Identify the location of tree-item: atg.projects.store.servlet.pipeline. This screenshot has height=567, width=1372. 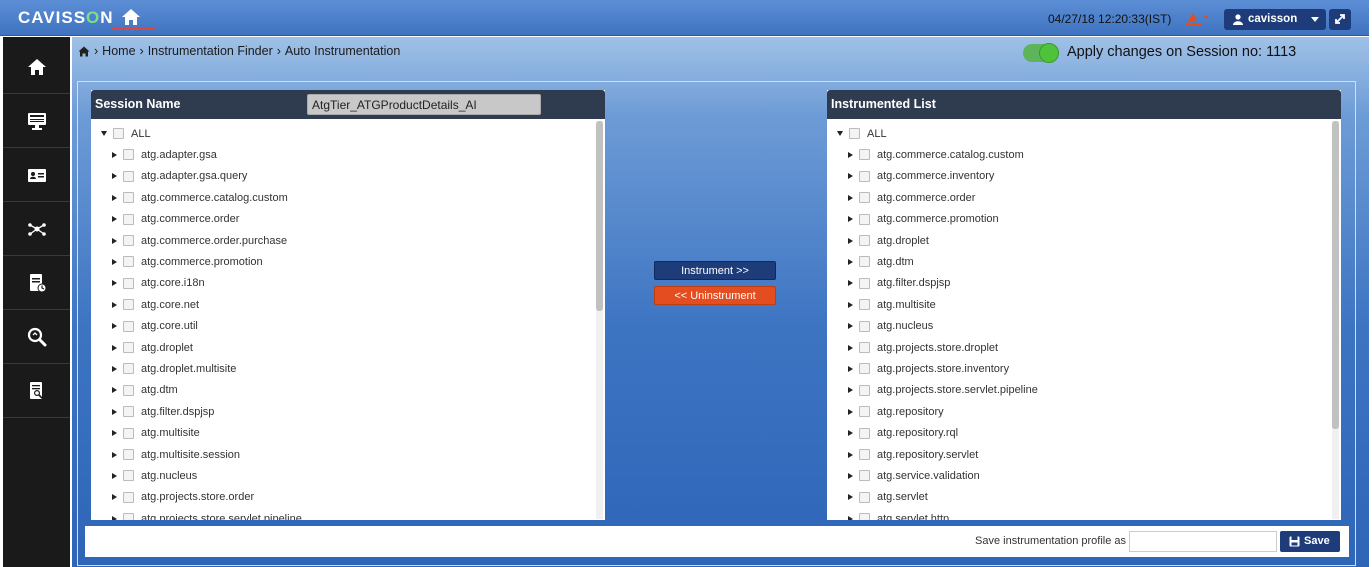
(207, 514).